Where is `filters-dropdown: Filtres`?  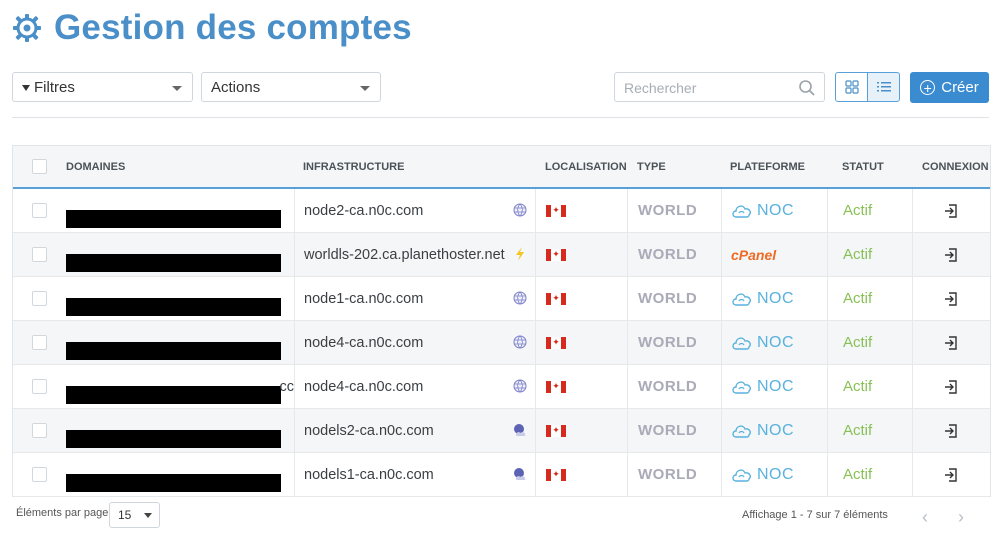 filters-dropdown: Filtres is located at coordinates (102, 87).